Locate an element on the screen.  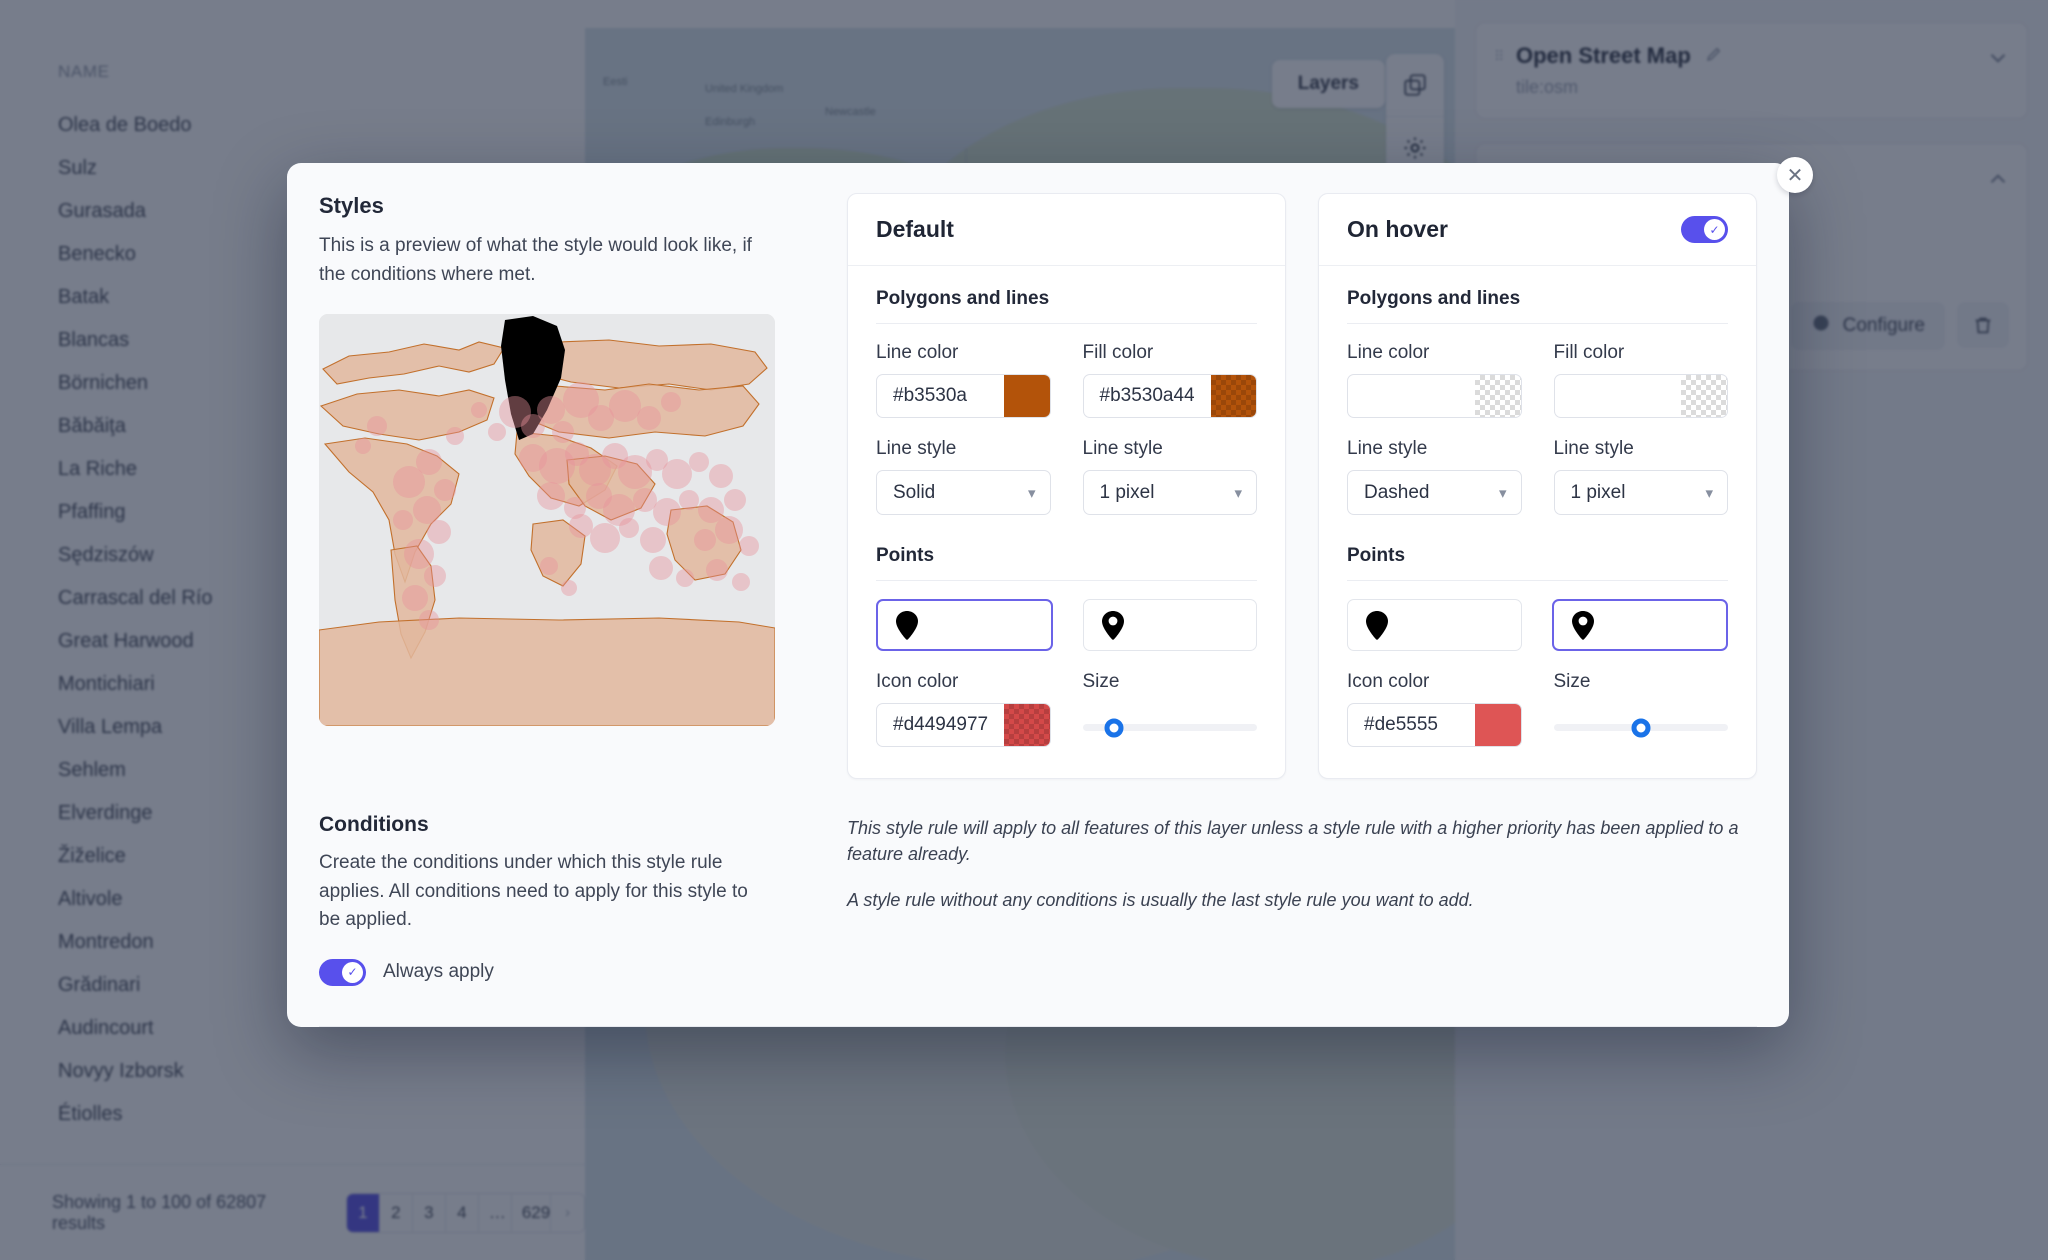
icon-color-size-row: Icon color #d4494977 Size is located at coordinates (1066, 709).